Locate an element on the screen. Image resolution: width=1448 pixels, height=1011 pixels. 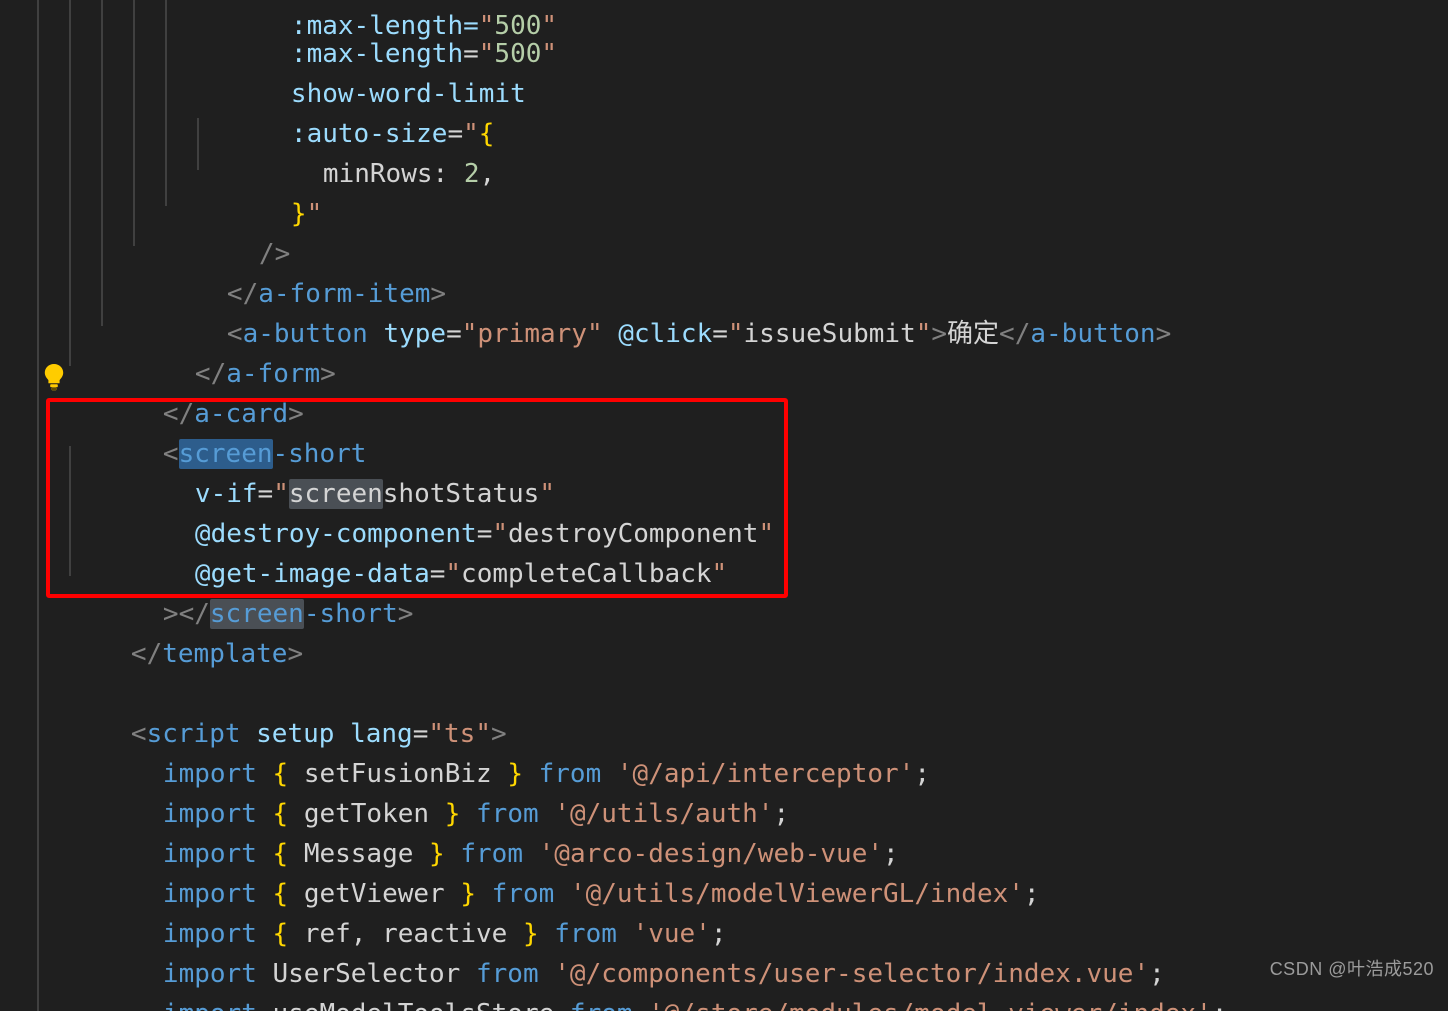
code-token-comma: , is located at coordinates (487, 174).